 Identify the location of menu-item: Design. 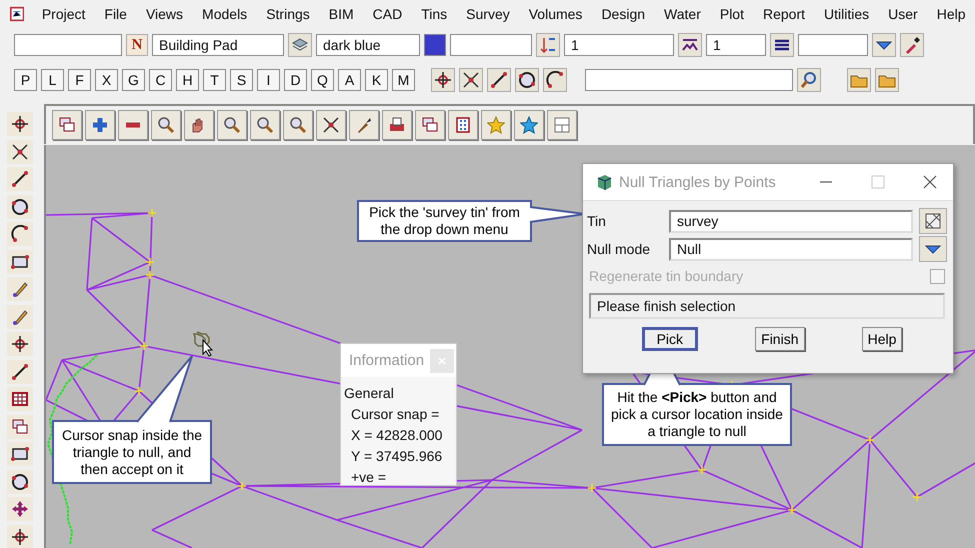
(623, 14).